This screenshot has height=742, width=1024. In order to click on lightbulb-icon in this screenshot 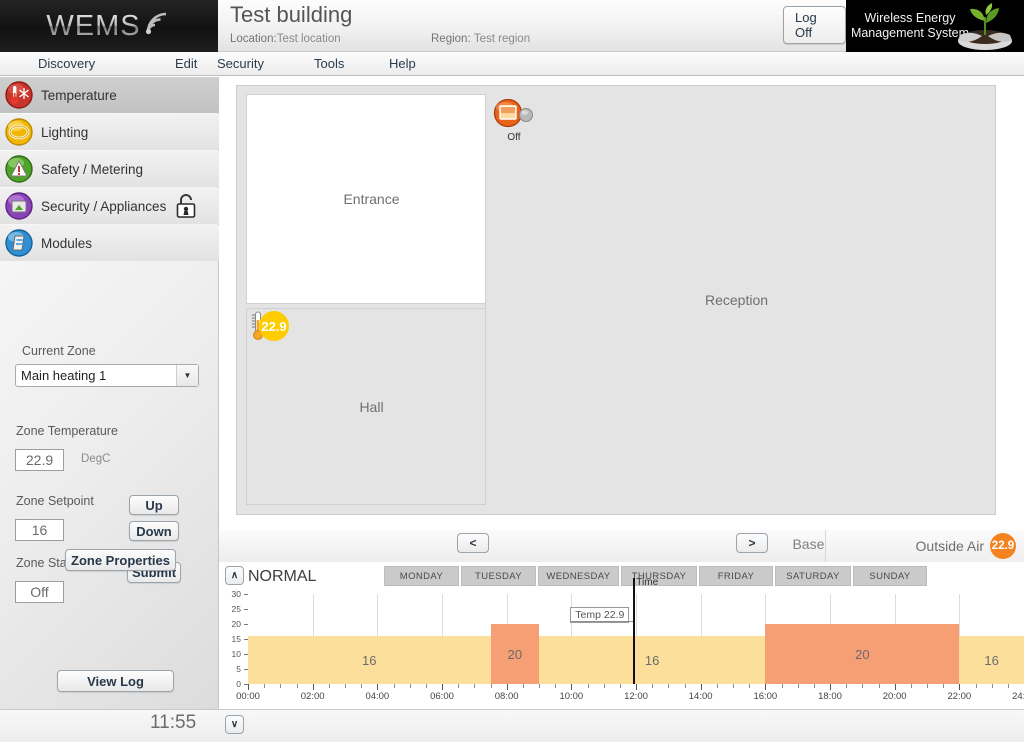, I will do `click(19, 132)`.